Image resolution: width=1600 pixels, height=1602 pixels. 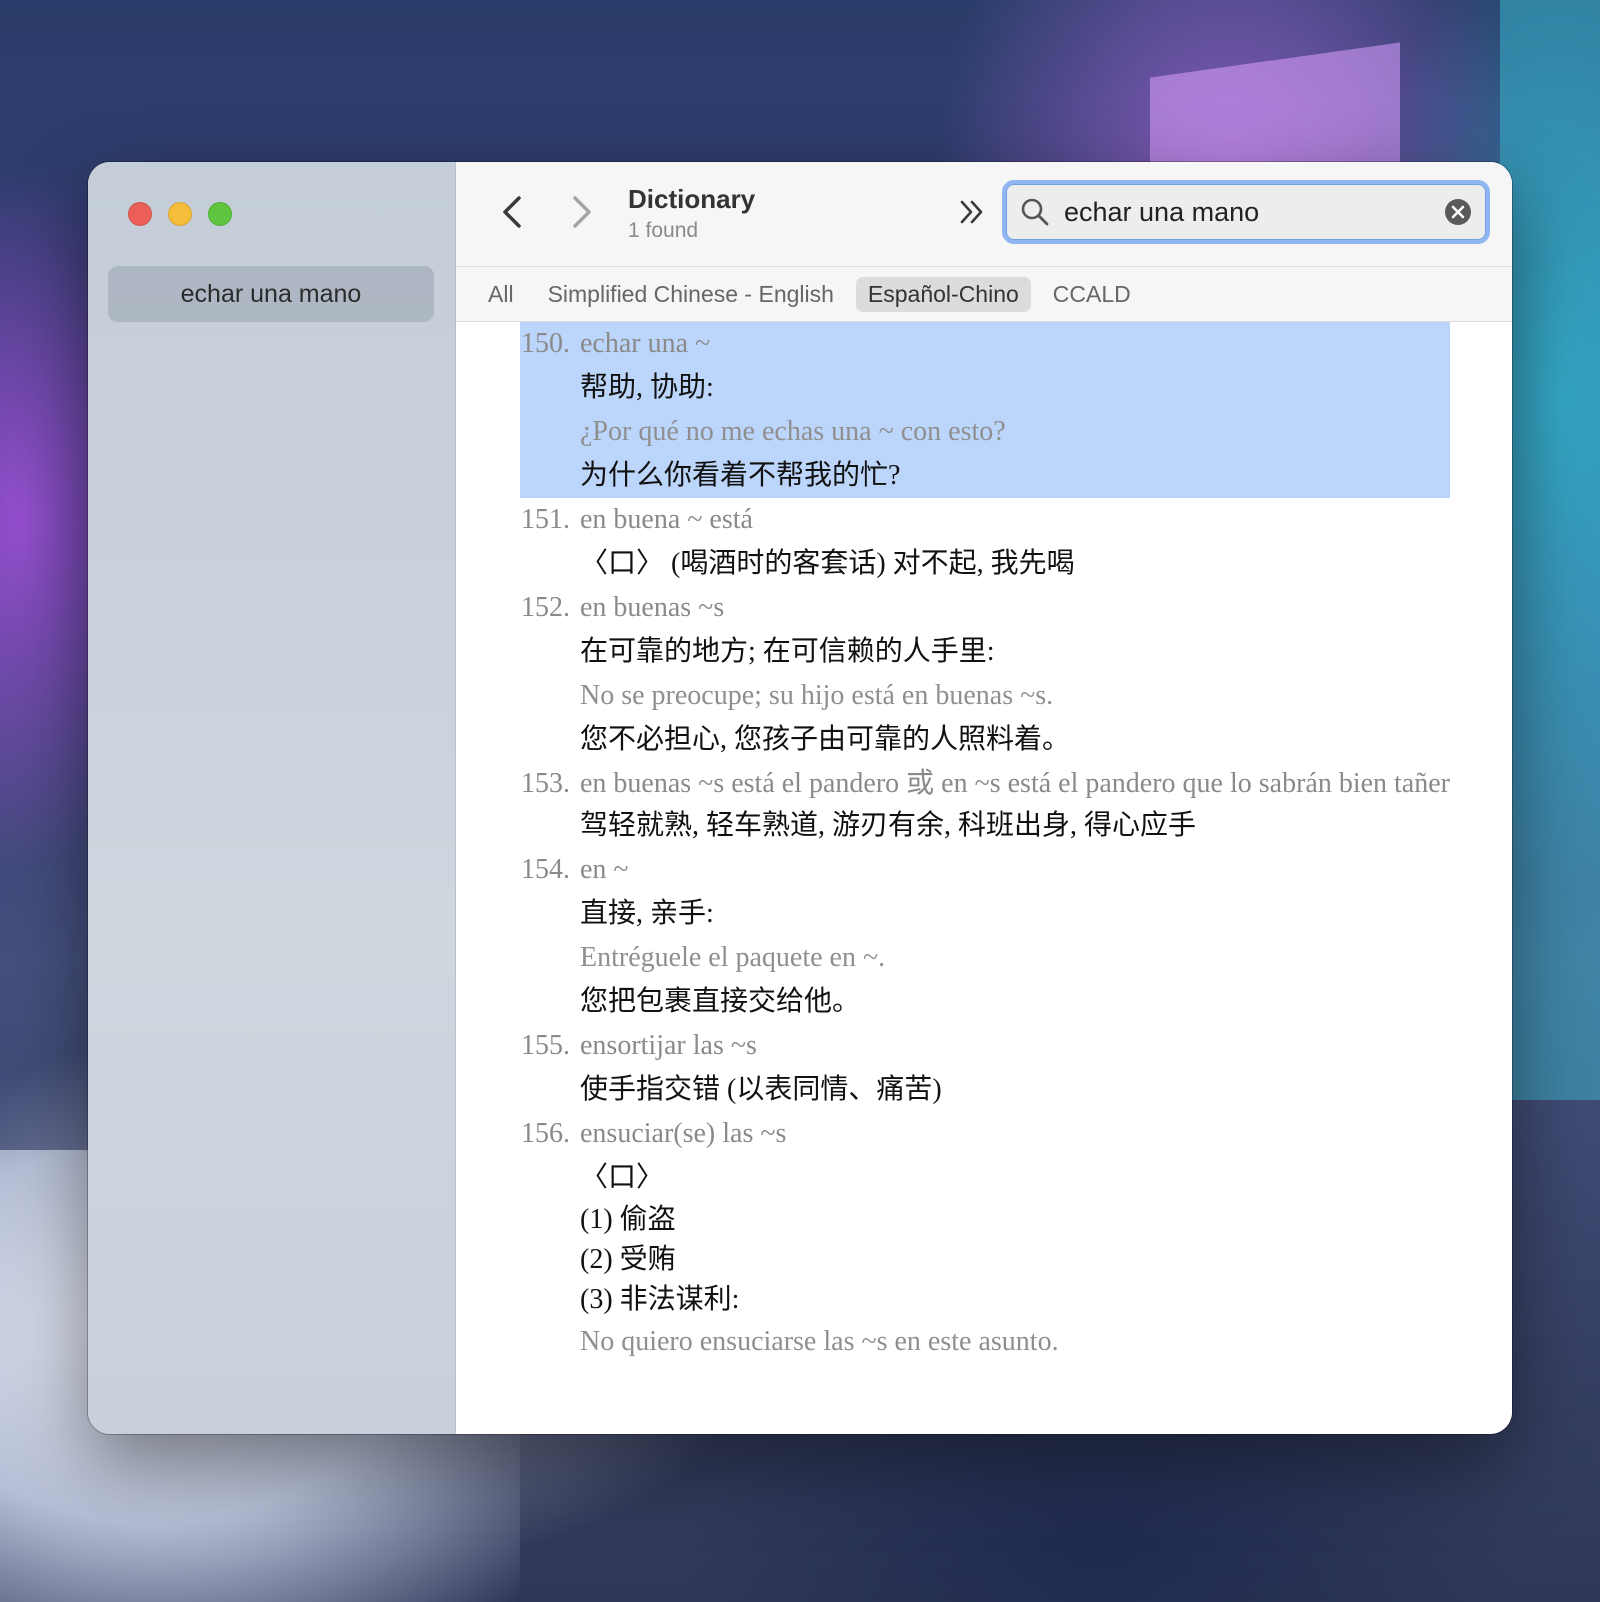 I want to click on tab-ccald: CCALD, so click(x=1092, y=294).